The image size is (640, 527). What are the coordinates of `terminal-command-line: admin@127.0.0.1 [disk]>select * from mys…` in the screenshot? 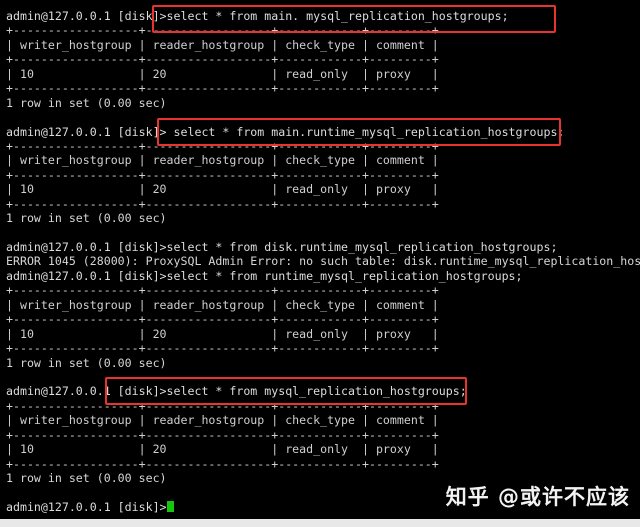 It's located at (236, 391).